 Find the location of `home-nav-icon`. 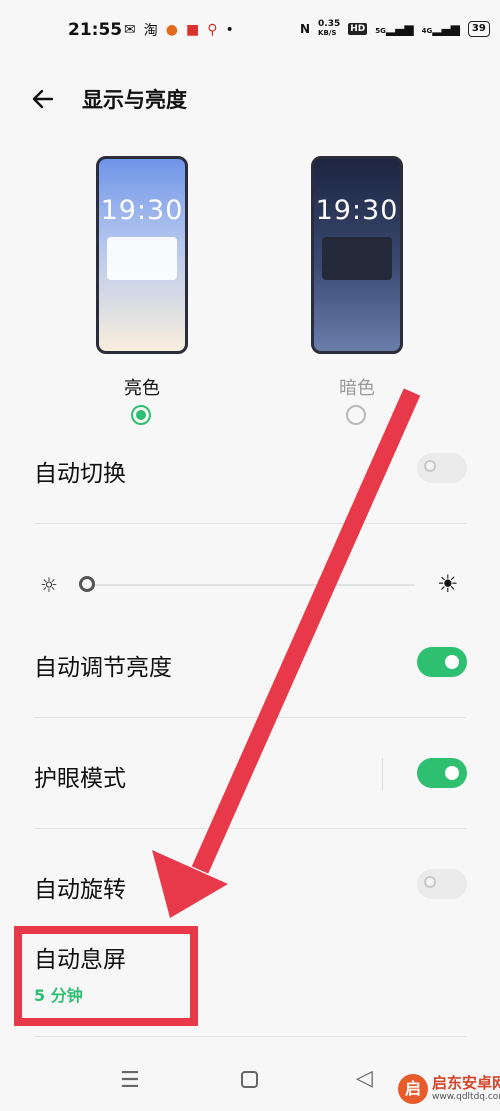

home-nav-icon is located at coordinates (249, 1079).